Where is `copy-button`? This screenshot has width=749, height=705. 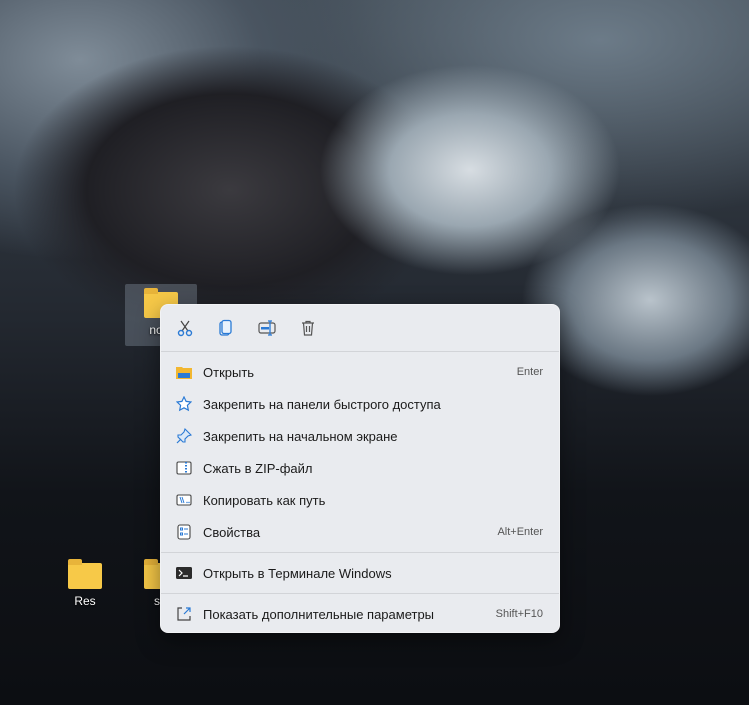
copy-button is located at coordinates (226, 328).